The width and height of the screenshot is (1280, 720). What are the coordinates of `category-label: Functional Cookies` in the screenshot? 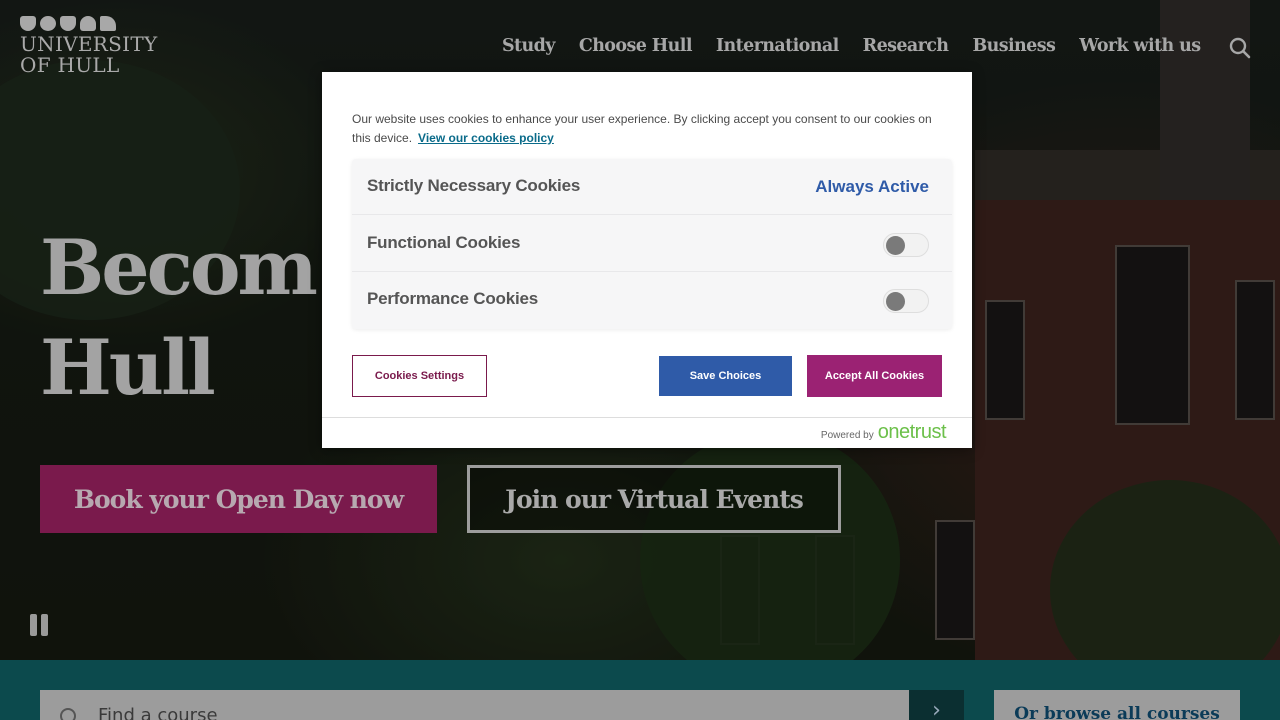 It's located at (444, 242).